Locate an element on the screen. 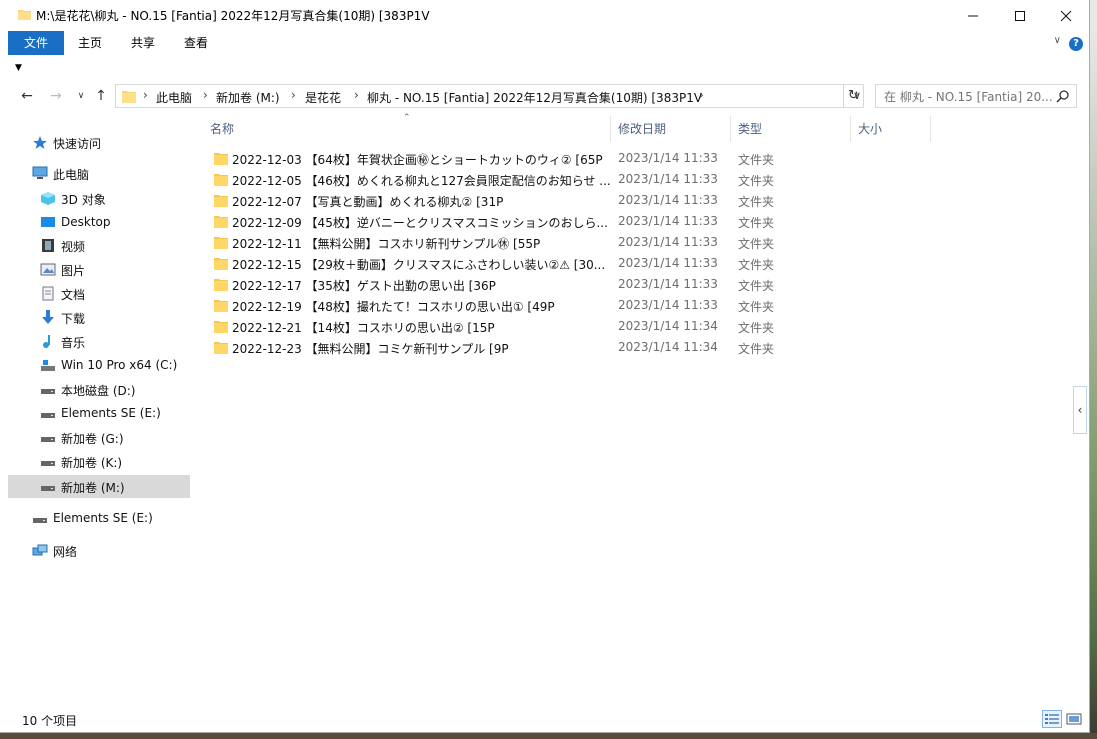  download-icon is located at coordinates (48, 317).